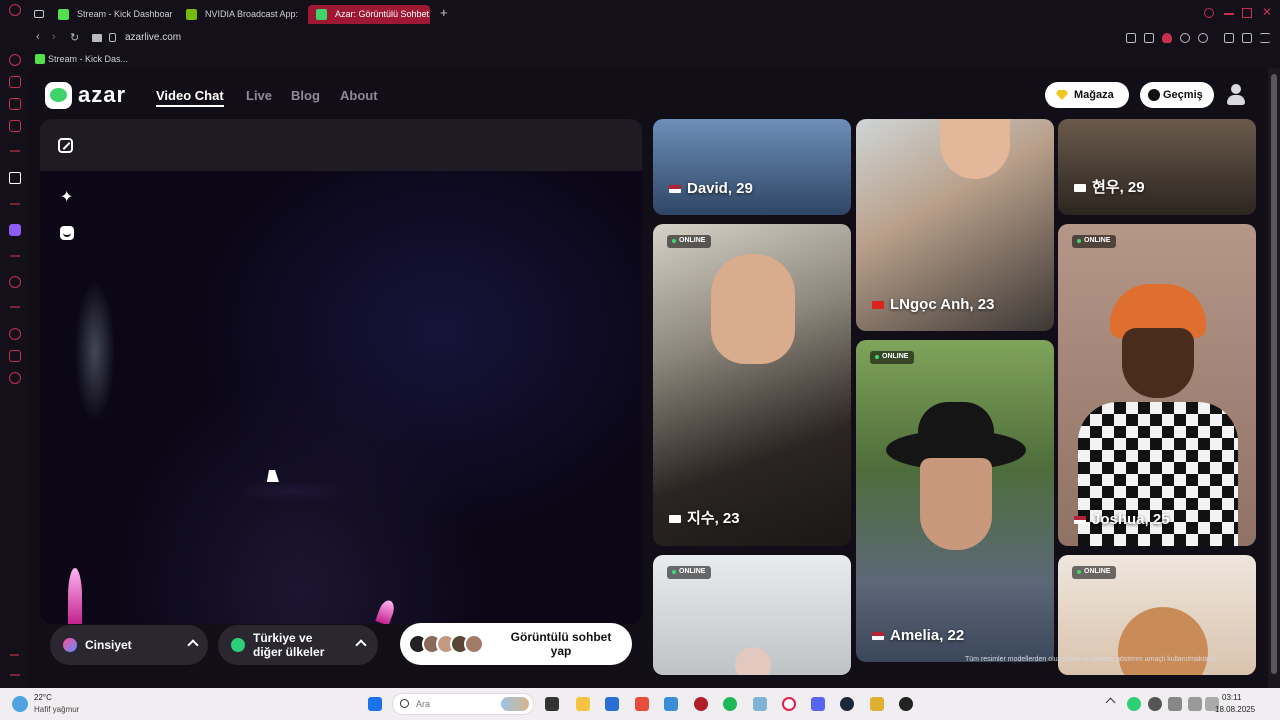  Describe the element at coordinates (1131, 38) in the screenshot. I see `pin-icon` at that location.